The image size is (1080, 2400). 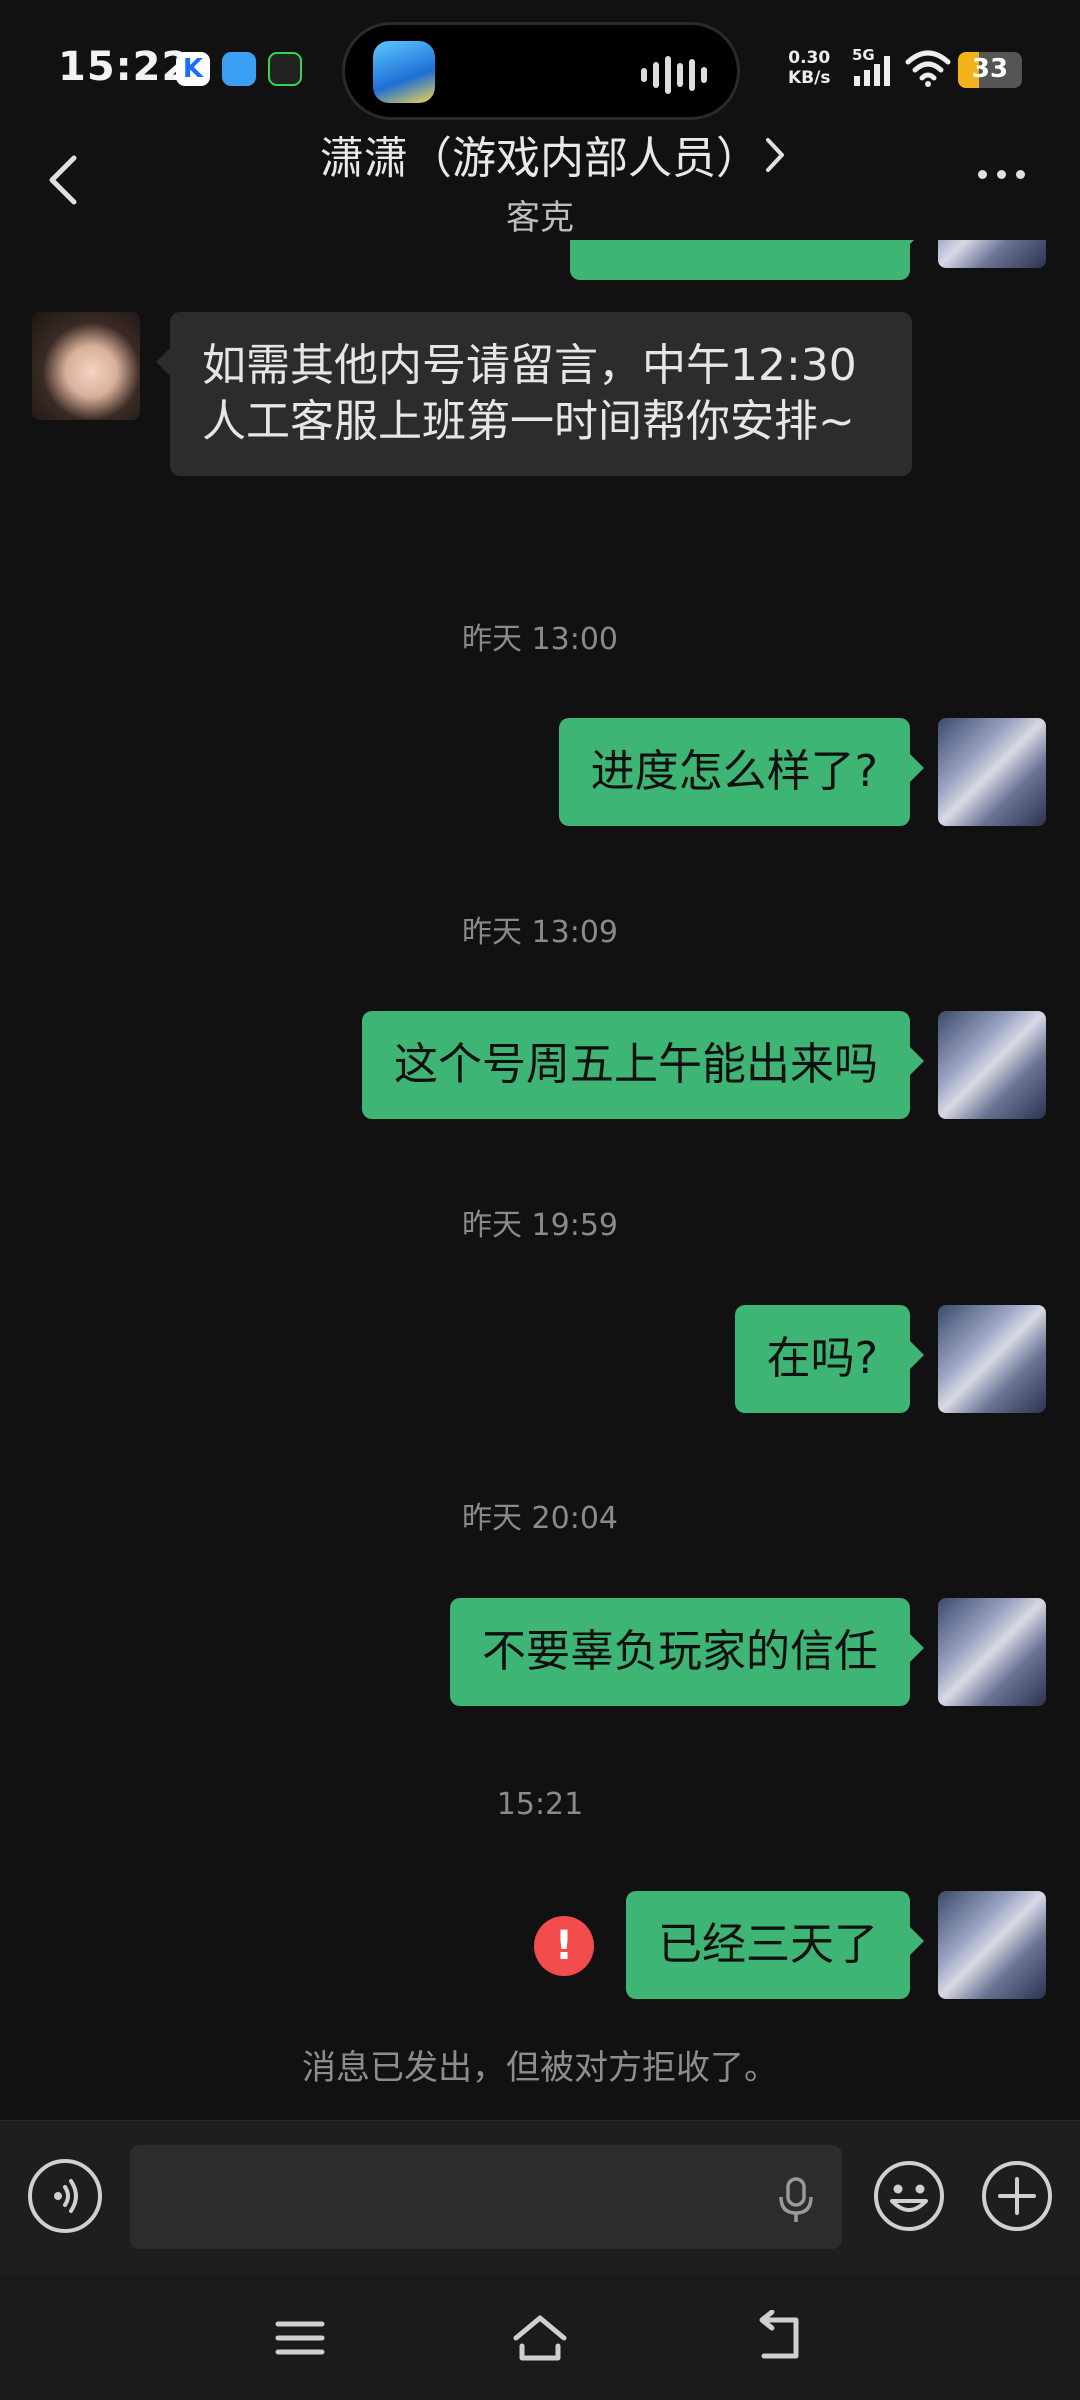 What do you see at coordinates (540, 1804) in the screenshot?
I see `timestamp: 15:21` at bounding box center [540, 1804].